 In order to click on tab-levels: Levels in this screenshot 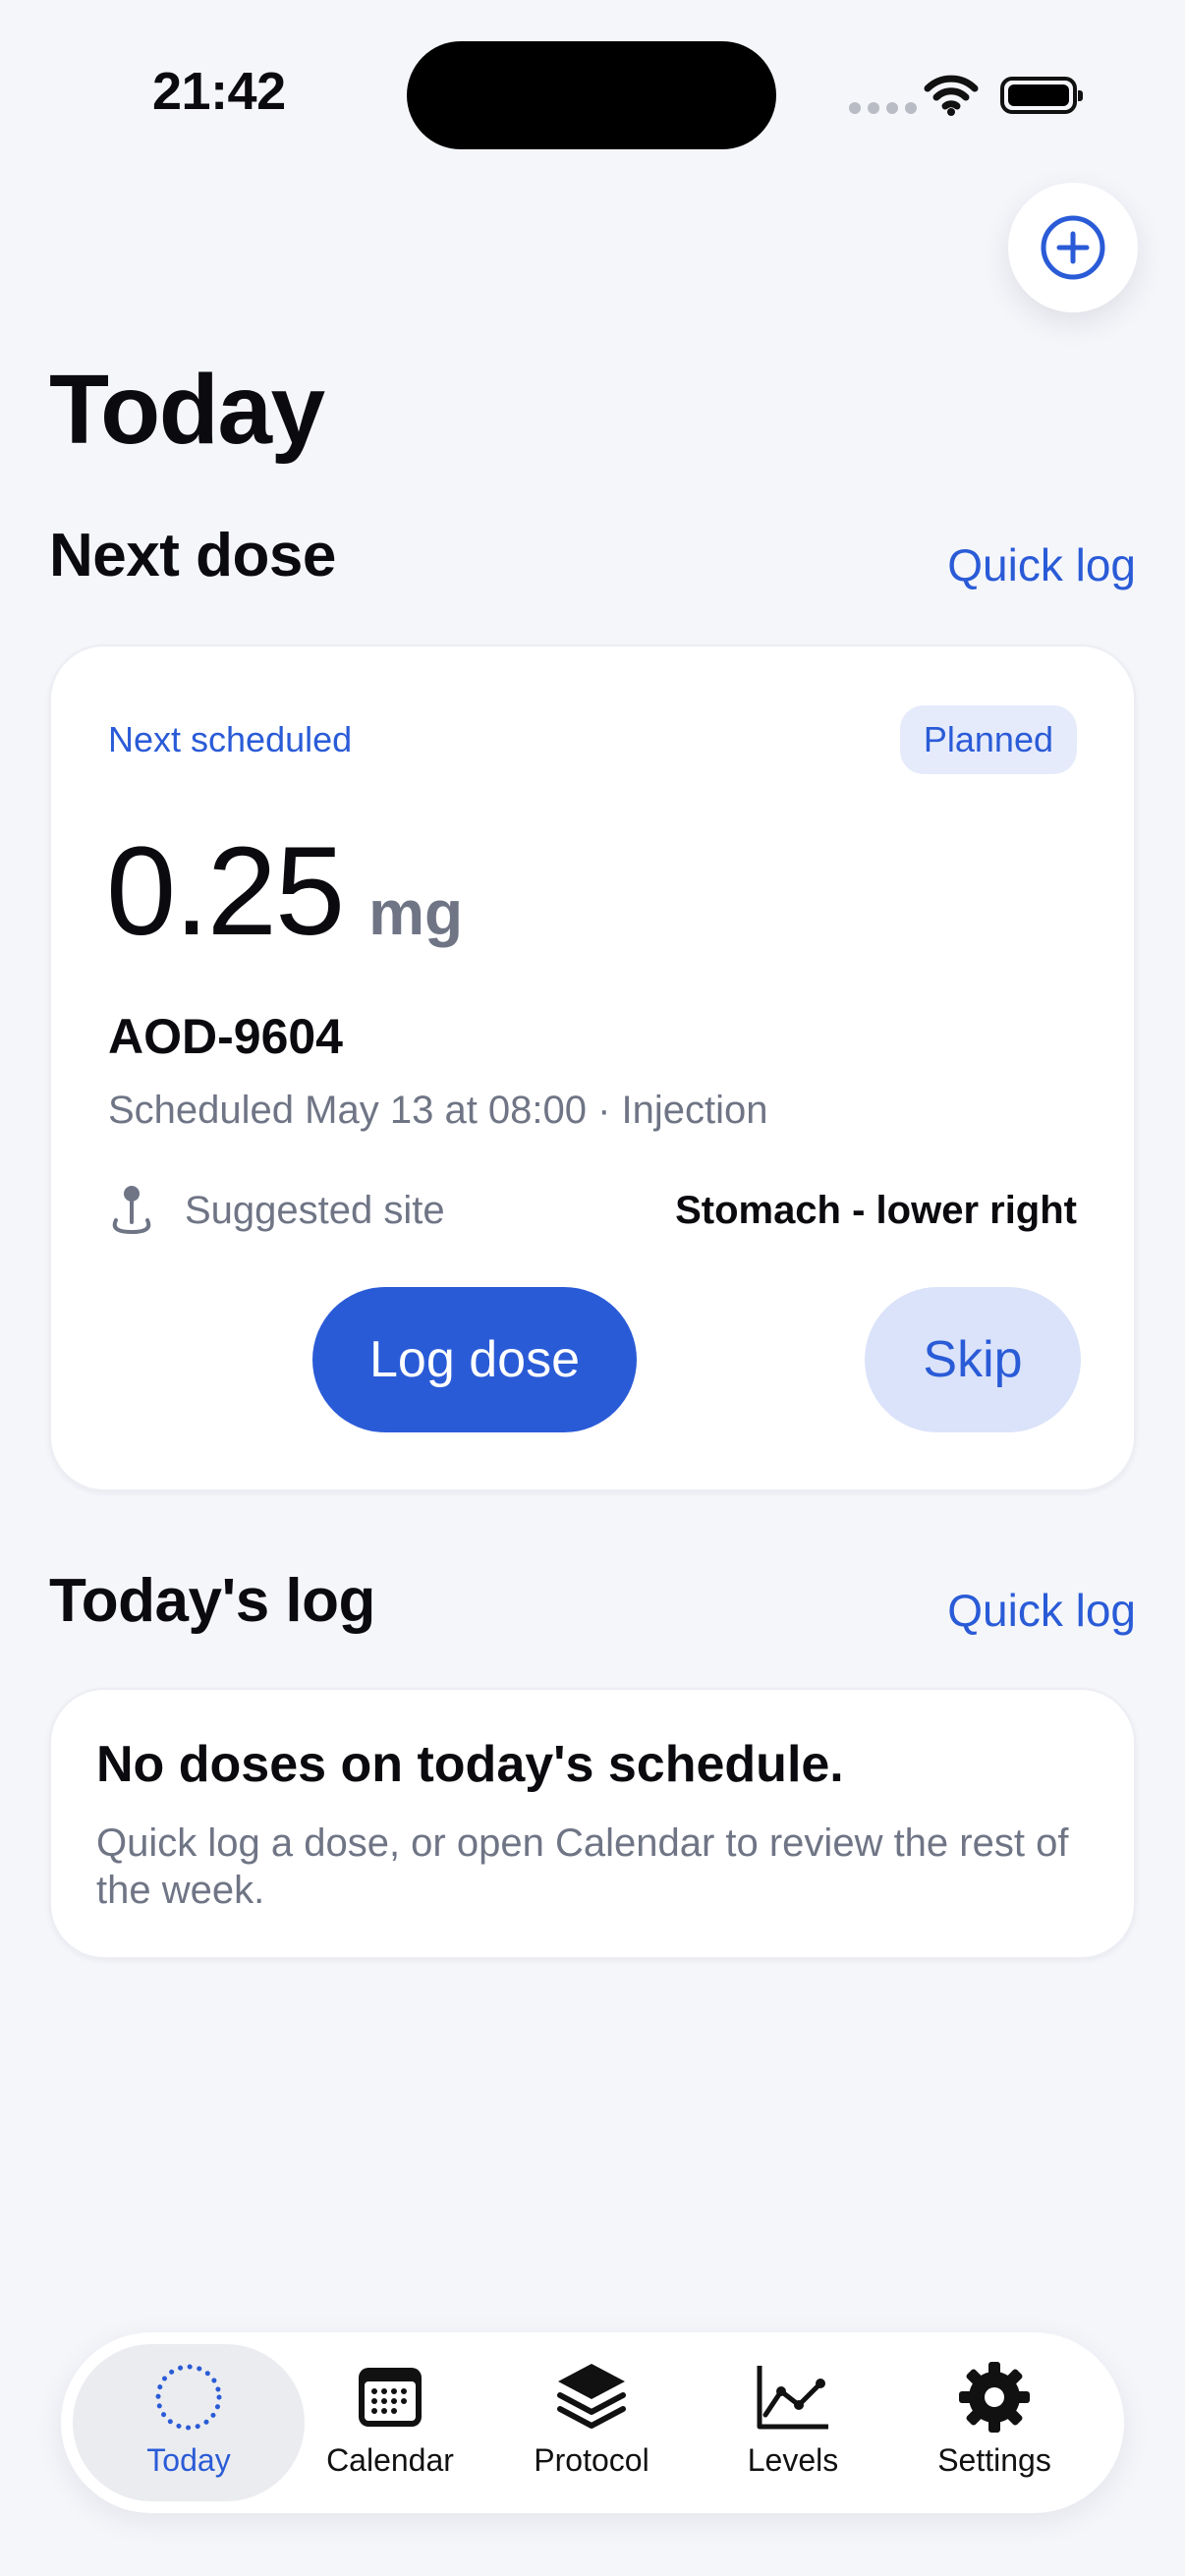, I will do `click(793, 2420)`.